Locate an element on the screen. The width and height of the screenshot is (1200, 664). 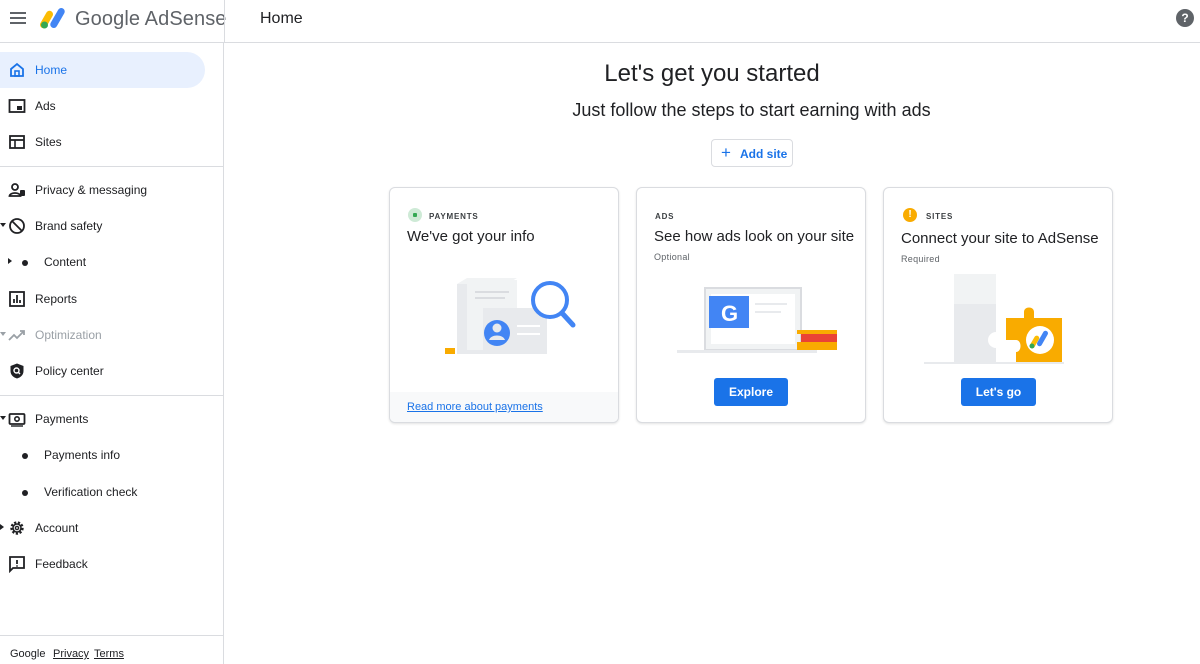
ads-icon is located at coordinates (17, 106).